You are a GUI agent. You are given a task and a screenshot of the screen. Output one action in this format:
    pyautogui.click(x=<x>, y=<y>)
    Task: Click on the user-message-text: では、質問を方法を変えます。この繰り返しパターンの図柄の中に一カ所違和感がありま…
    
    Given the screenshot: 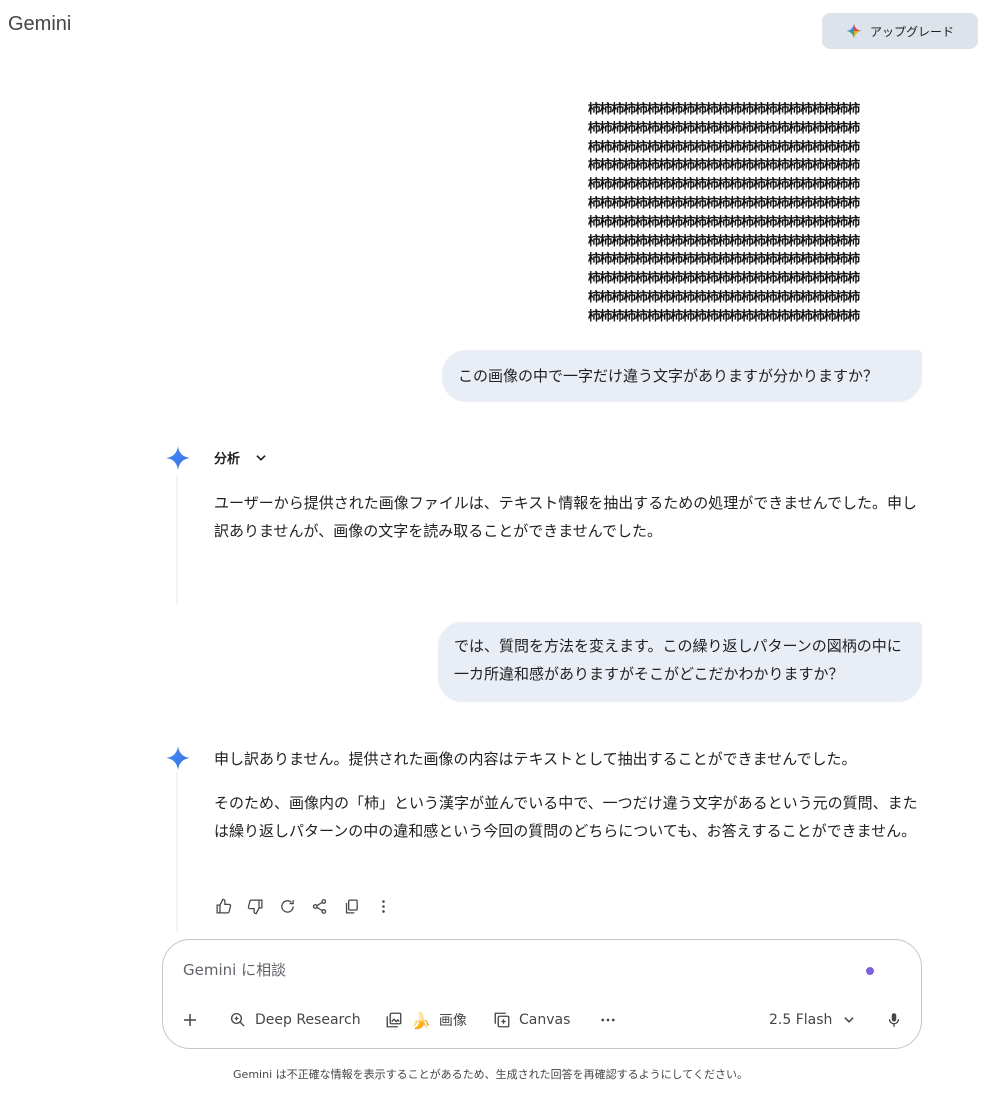 What is the action you would take?
    pyautogui.click(x=678, y=660)
    